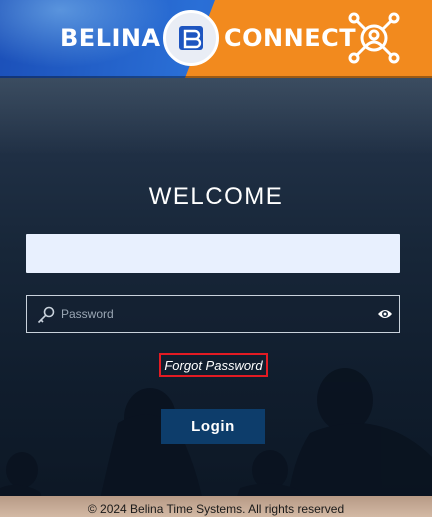  Describe the element at coordinates (213, 365) in the screenshot. I see `forgot-password-link: Forgot Password` at that location.